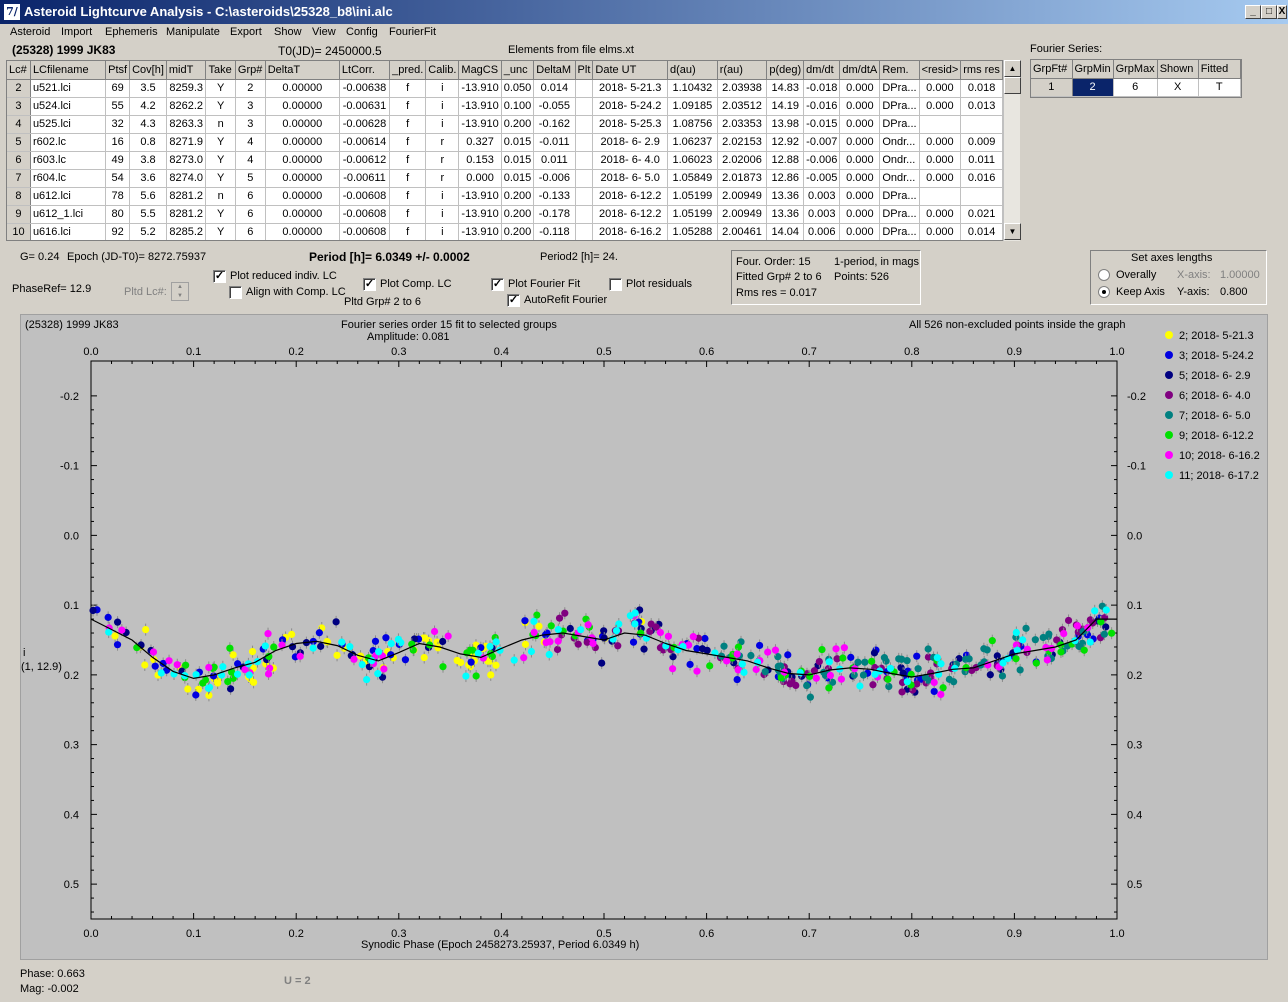 Image resolution: width=1288 pixels, height=1002 pixels. I want to click on fs-header-grpmin: GrpMin, so click(1093, 69).